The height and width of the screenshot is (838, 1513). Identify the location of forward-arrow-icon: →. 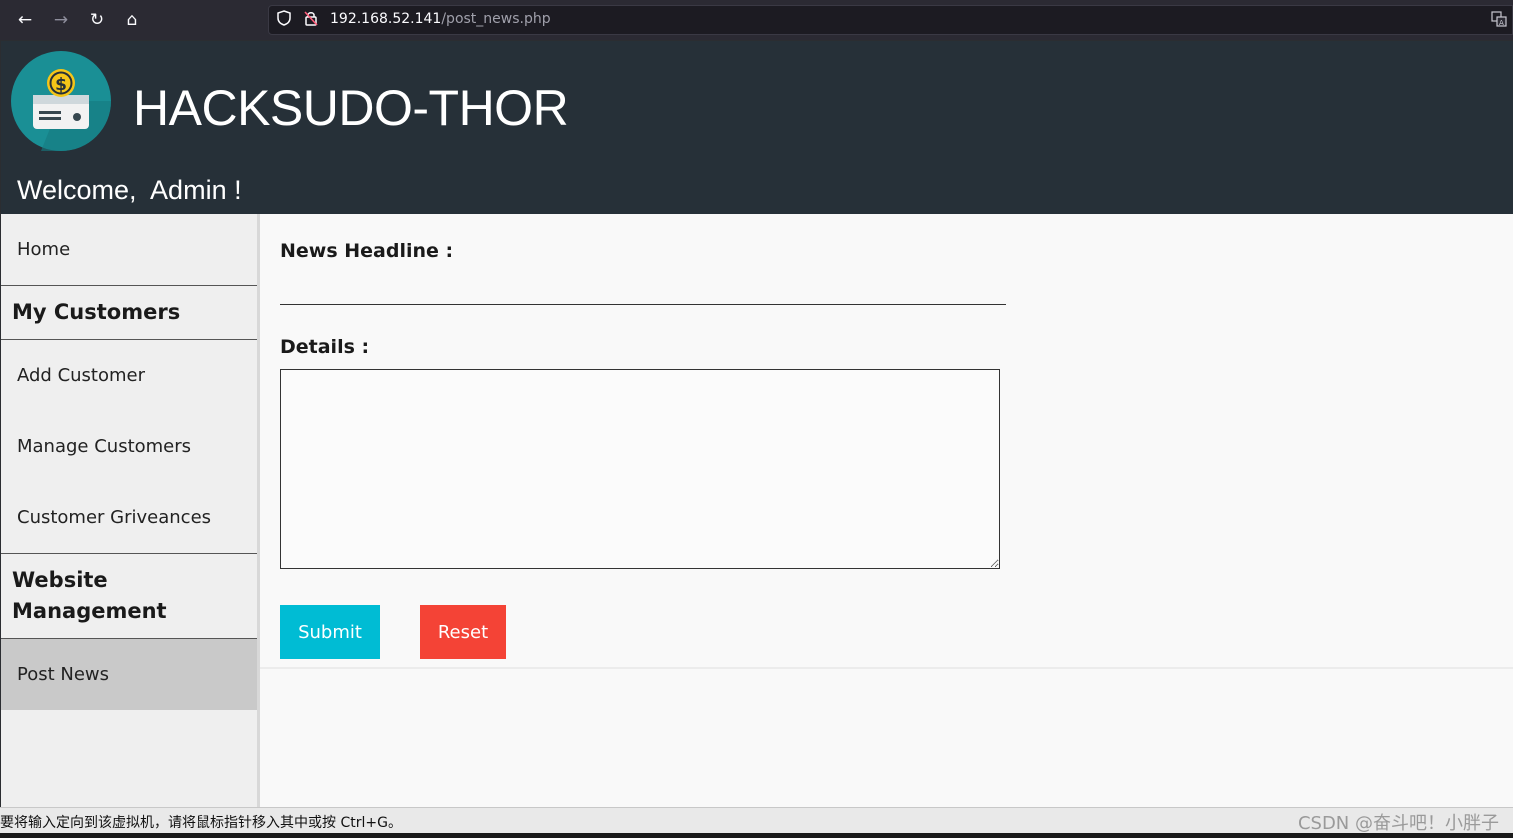
(61, 20).